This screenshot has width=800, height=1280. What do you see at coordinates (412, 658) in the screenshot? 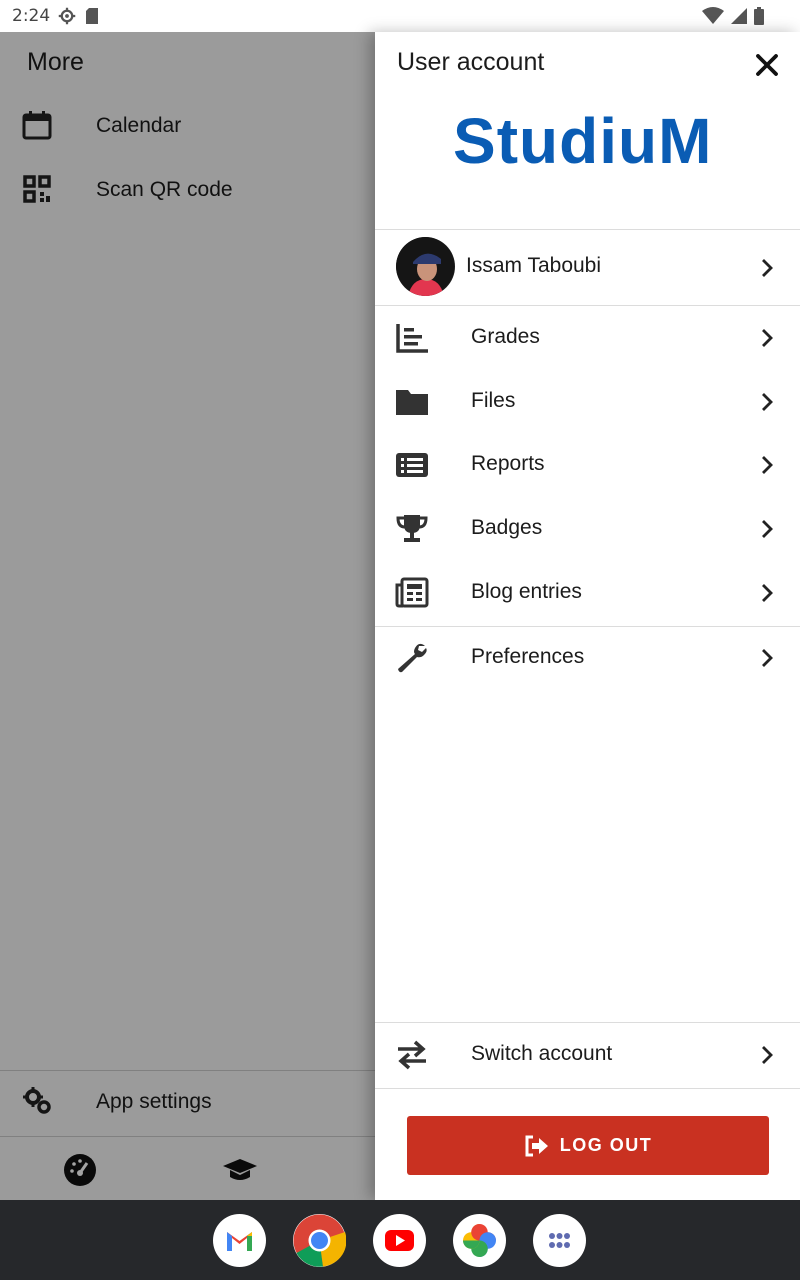
I see `wrench-icon` at bounding box center [412, 658].